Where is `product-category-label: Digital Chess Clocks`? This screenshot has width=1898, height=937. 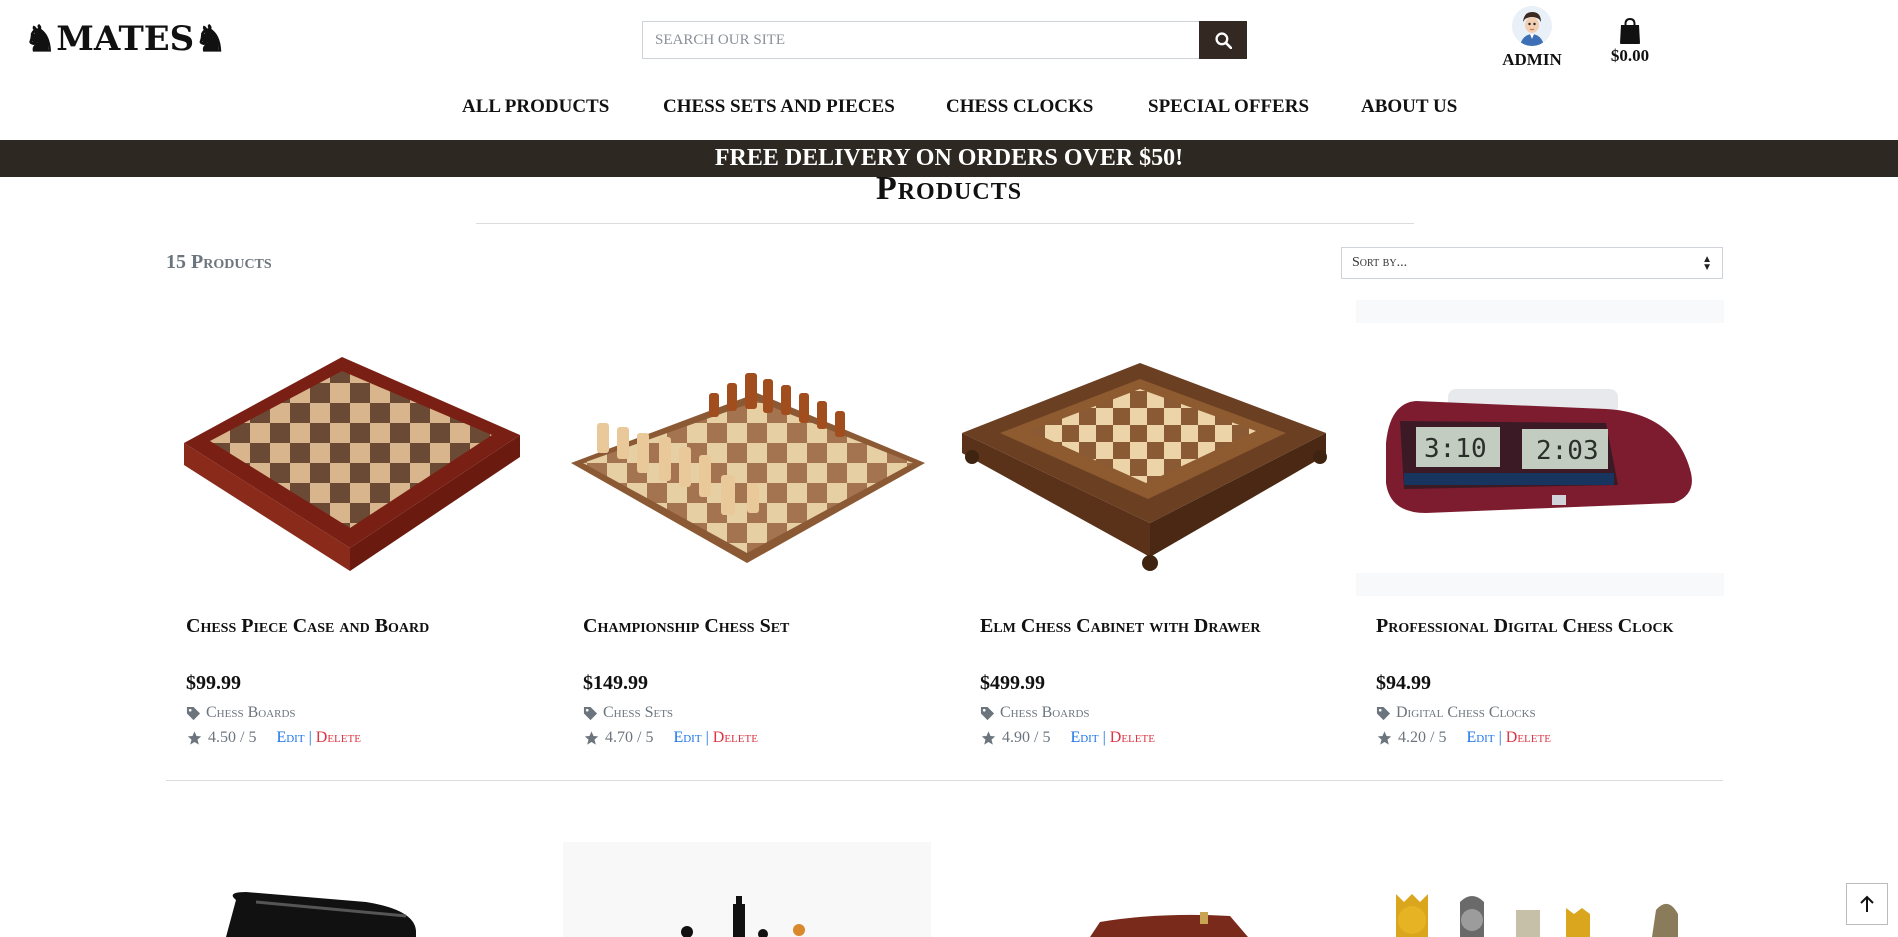
product-category-label: Digital Chess Clocks is located at coordinates (1466, 712).